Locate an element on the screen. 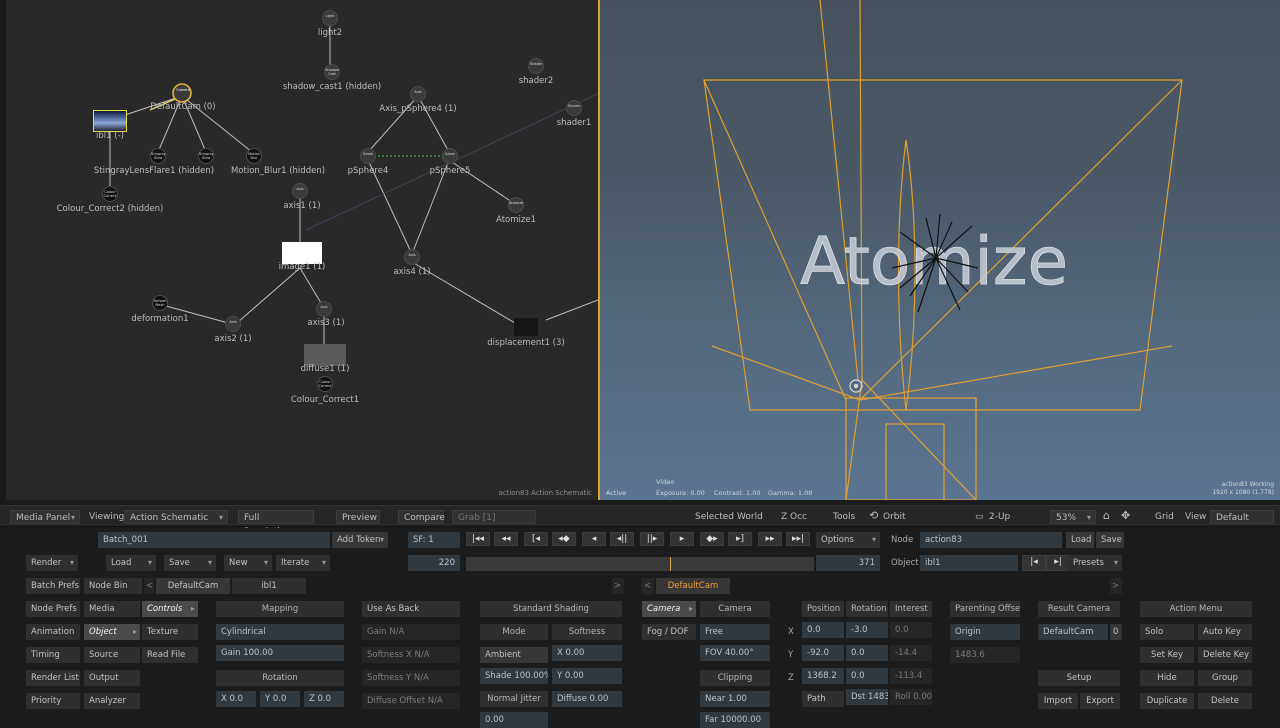 This screenshot has height=728, width=1280. diffuse1-thumbnail is located at coordinates (325, 355).